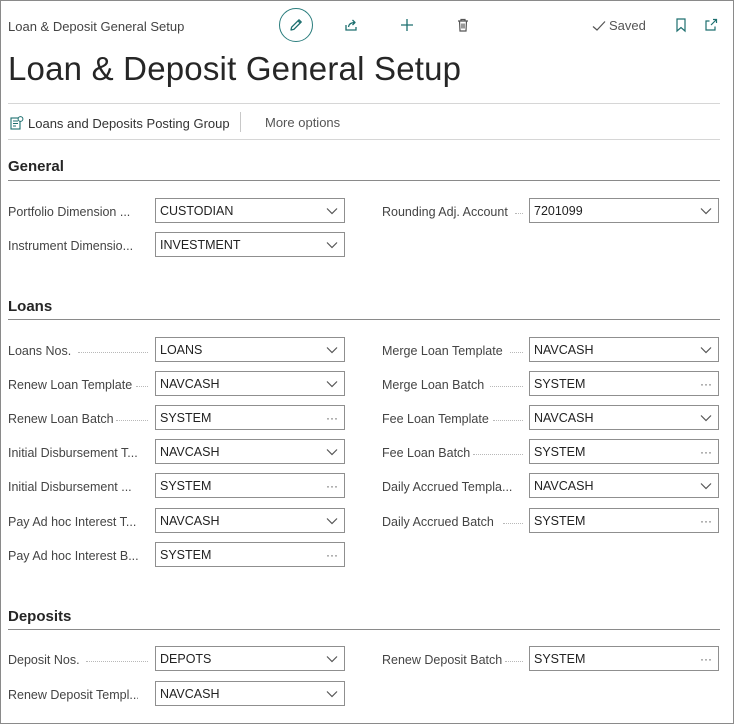 Image resolution: width=734 pixels, height=724 pixels. Describe the element at coordinates (250, 485) in the screenshot. I see `initial-disbursement-batch-field: SYSTEM ···` at that location.